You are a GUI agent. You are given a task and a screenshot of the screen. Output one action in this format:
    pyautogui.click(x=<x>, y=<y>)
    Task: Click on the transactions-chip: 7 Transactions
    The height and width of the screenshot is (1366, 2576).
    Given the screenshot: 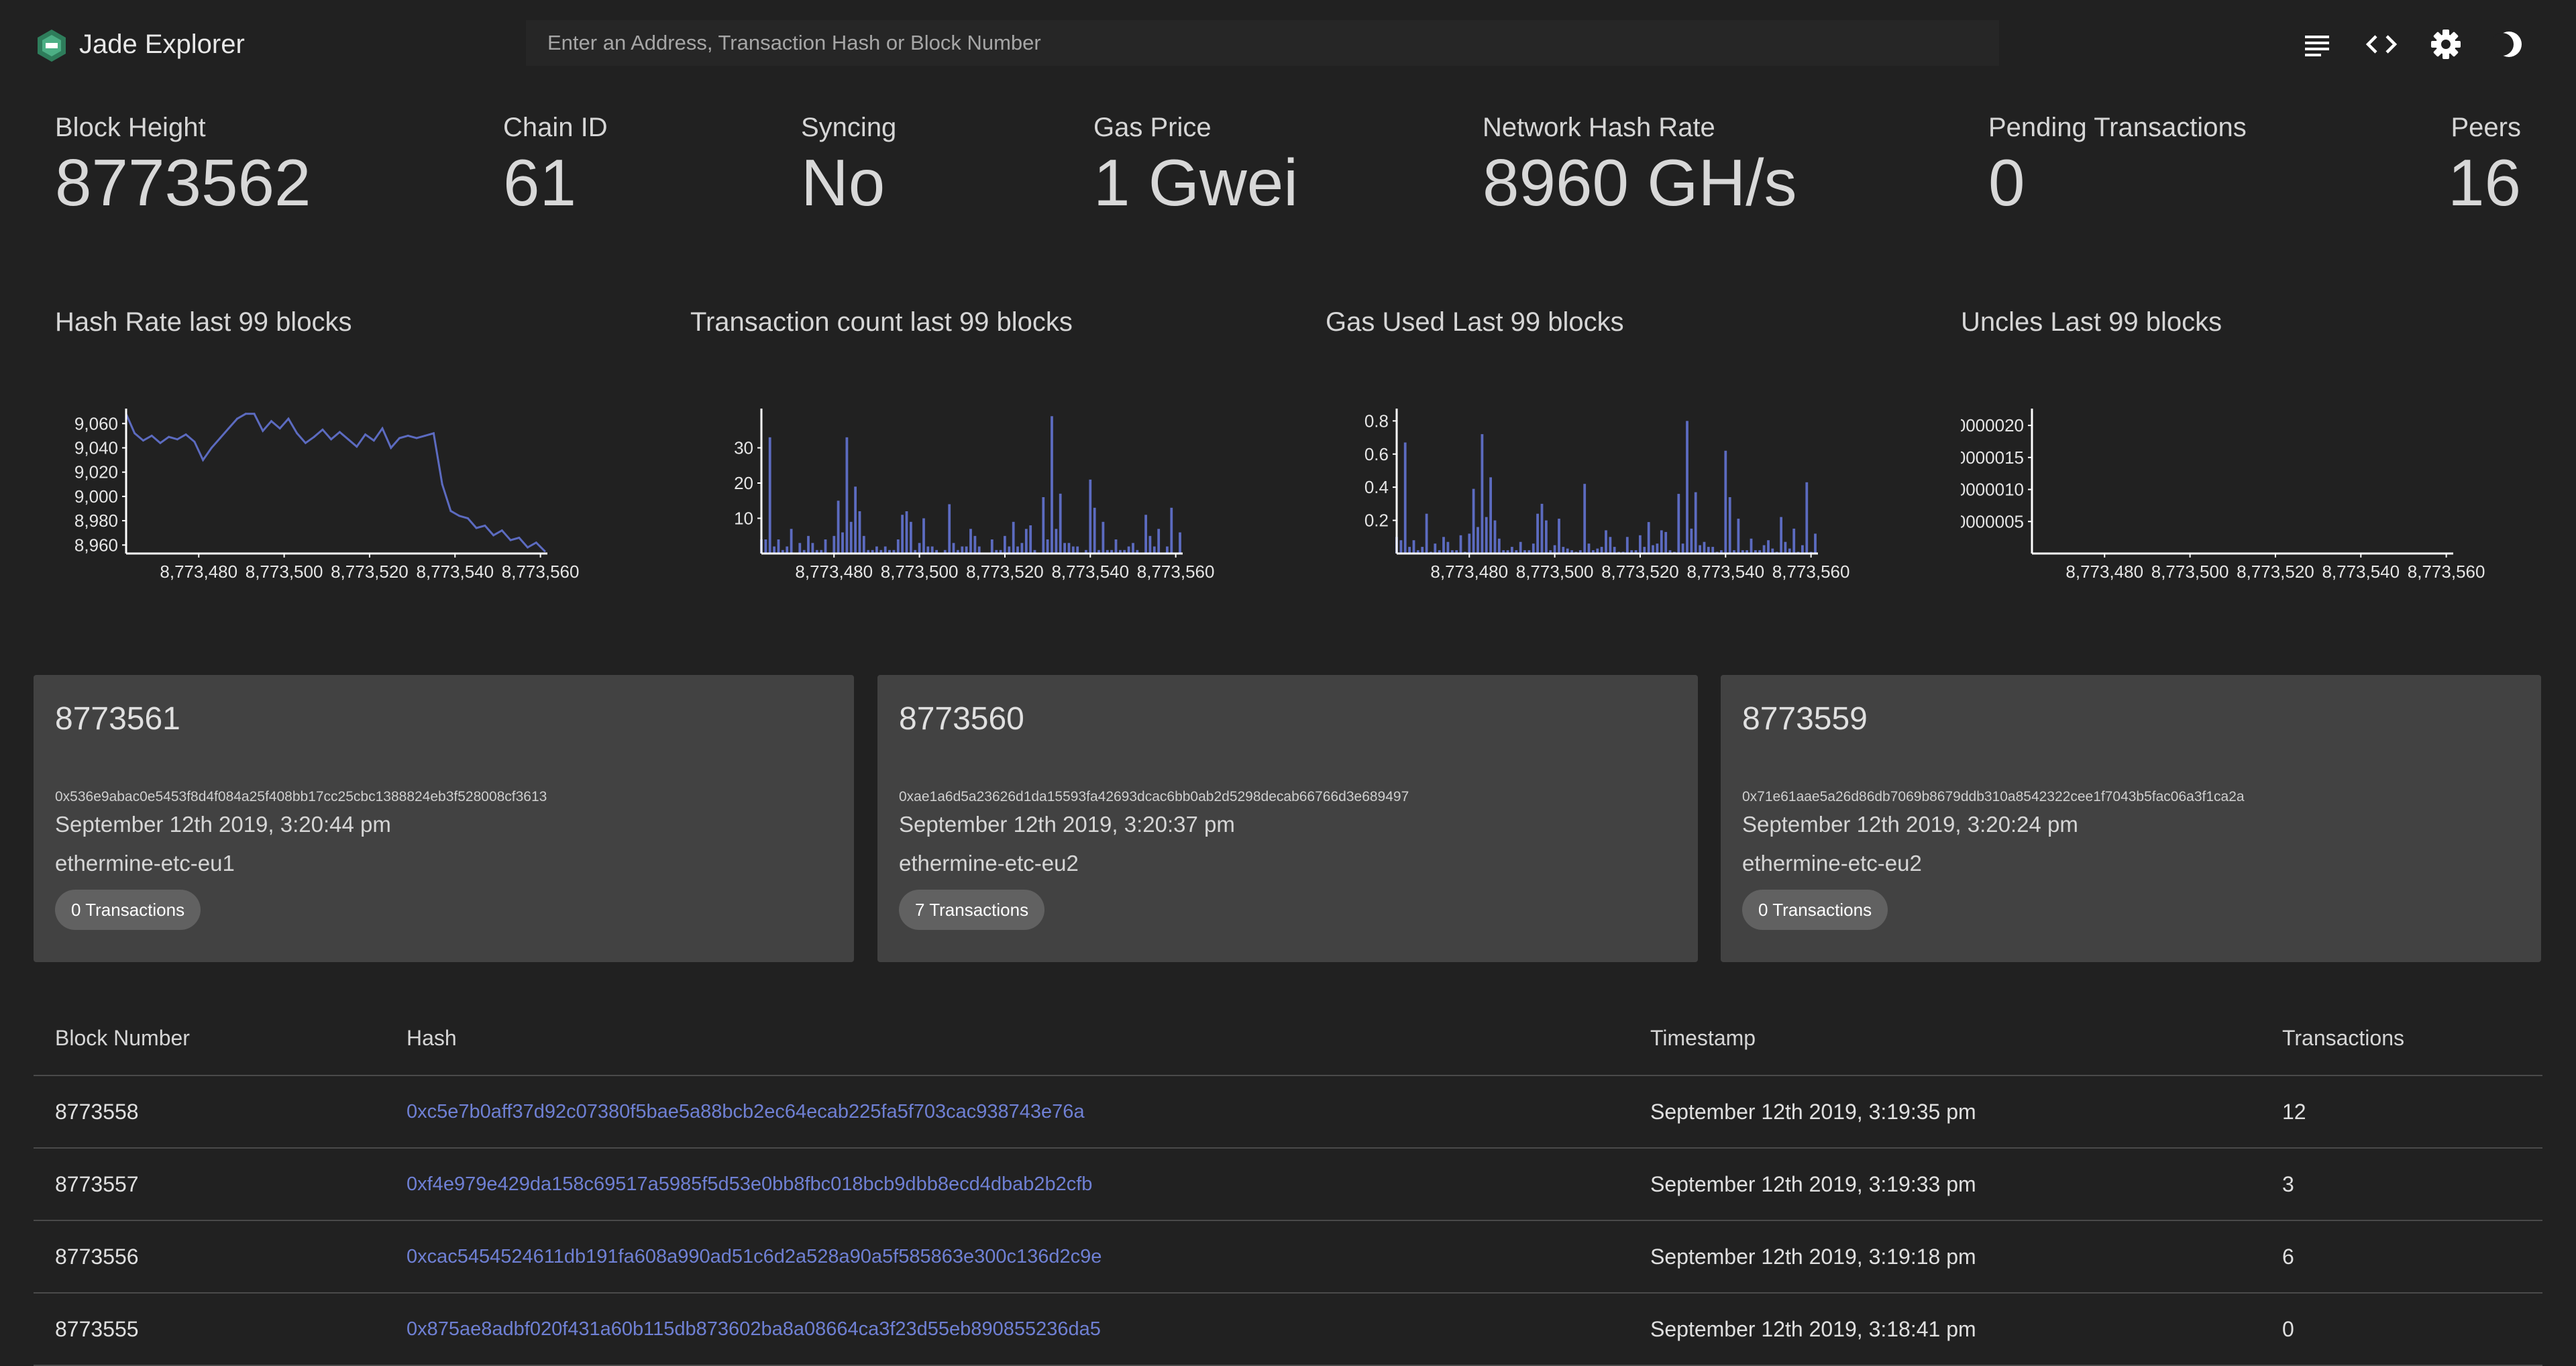 What is the action you would take?
    pyautogui.click(x=972, y=910)
    